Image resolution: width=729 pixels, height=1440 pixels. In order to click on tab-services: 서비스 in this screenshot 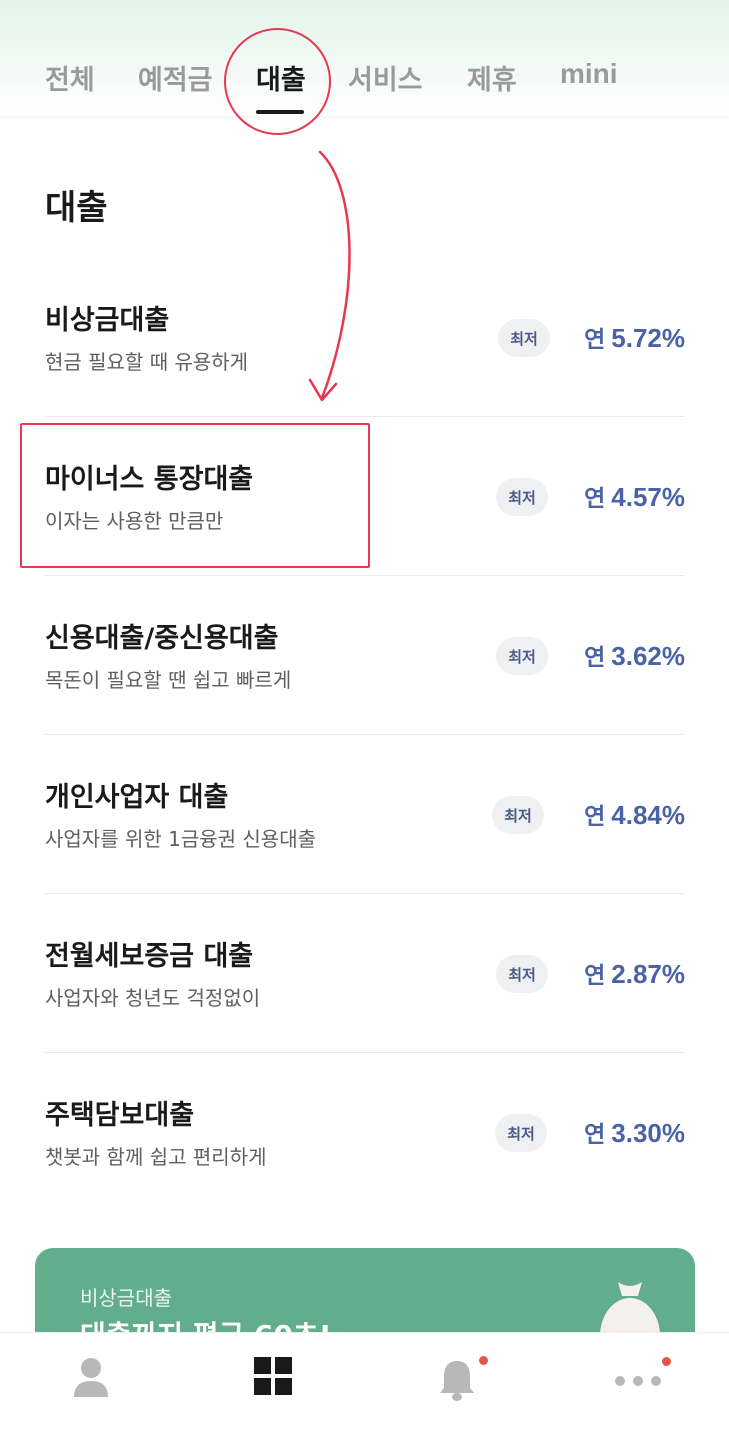, I will do `click(385, 77)`.